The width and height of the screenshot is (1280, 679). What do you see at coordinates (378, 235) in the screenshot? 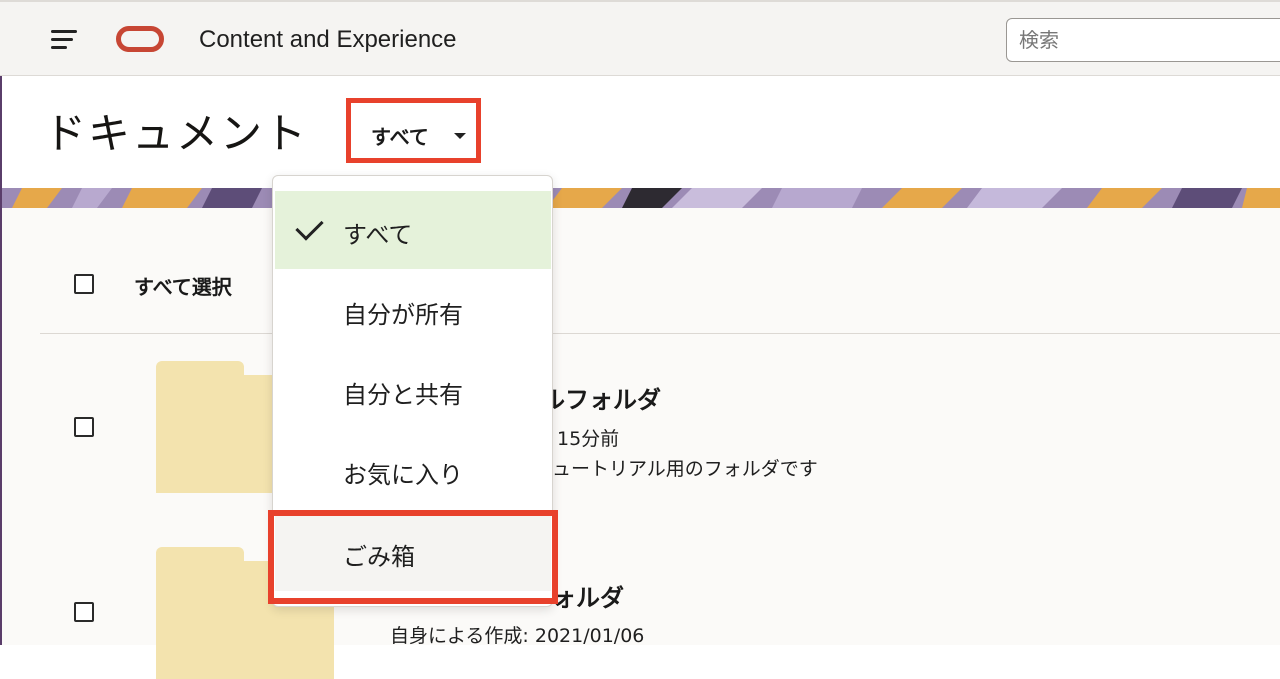
I see `filter-option-label: すべて` at bounding box center [378, 235].